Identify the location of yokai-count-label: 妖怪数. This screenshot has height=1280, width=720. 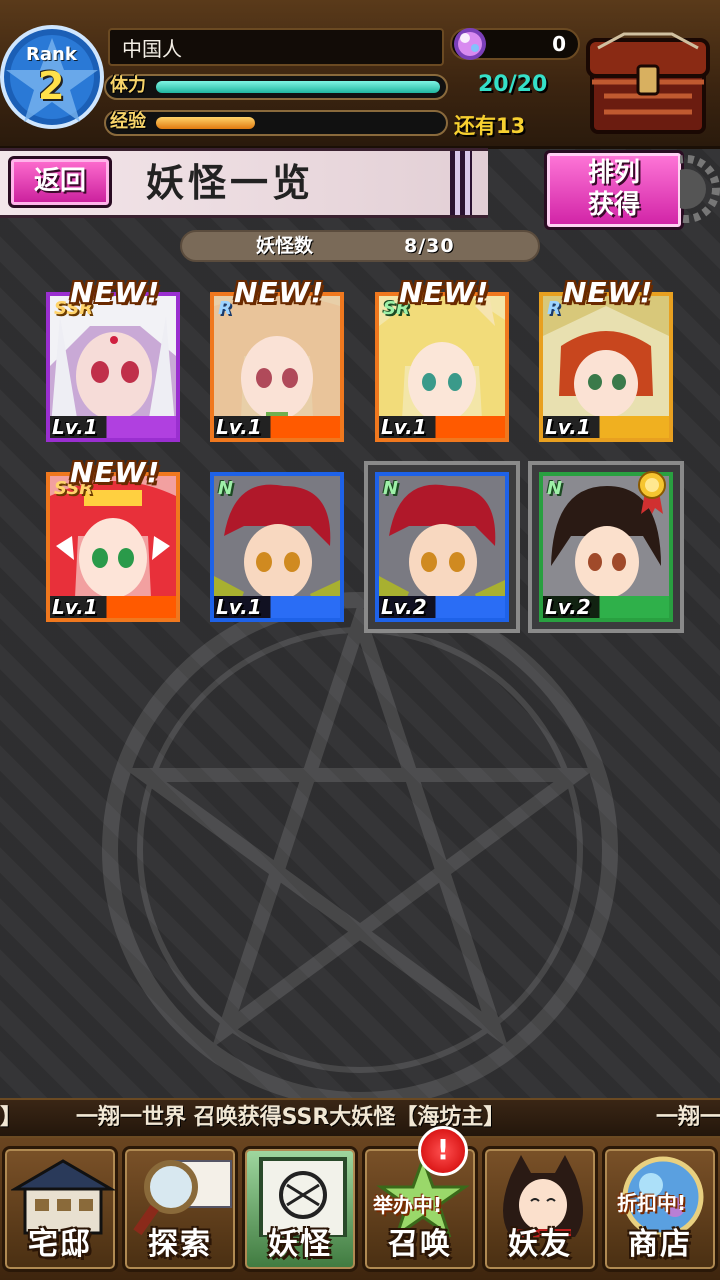
(285, 246).